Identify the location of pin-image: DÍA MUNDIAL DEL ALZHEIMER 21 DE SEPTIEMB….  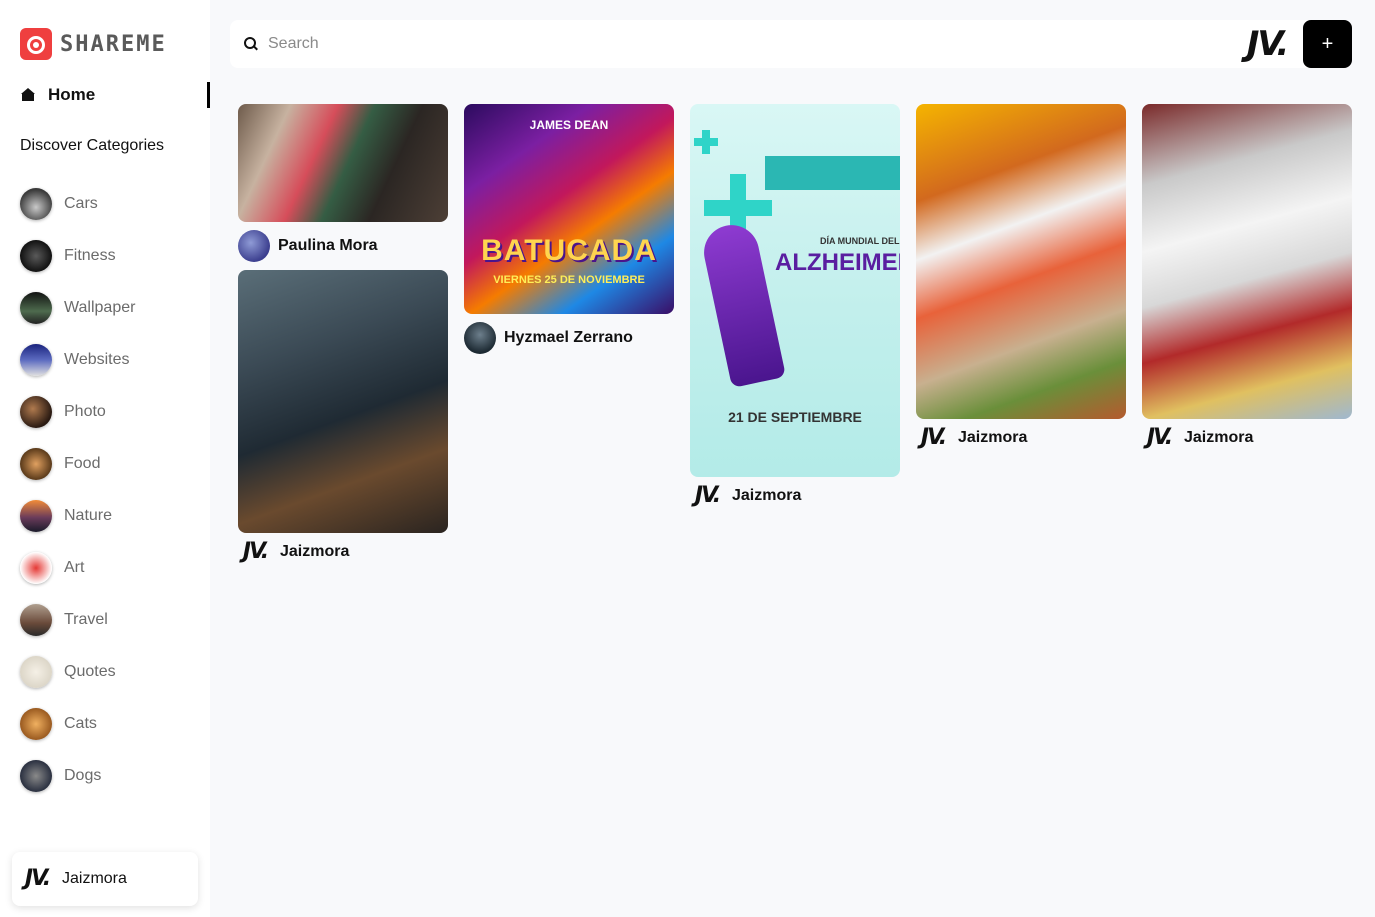
(795, 290).